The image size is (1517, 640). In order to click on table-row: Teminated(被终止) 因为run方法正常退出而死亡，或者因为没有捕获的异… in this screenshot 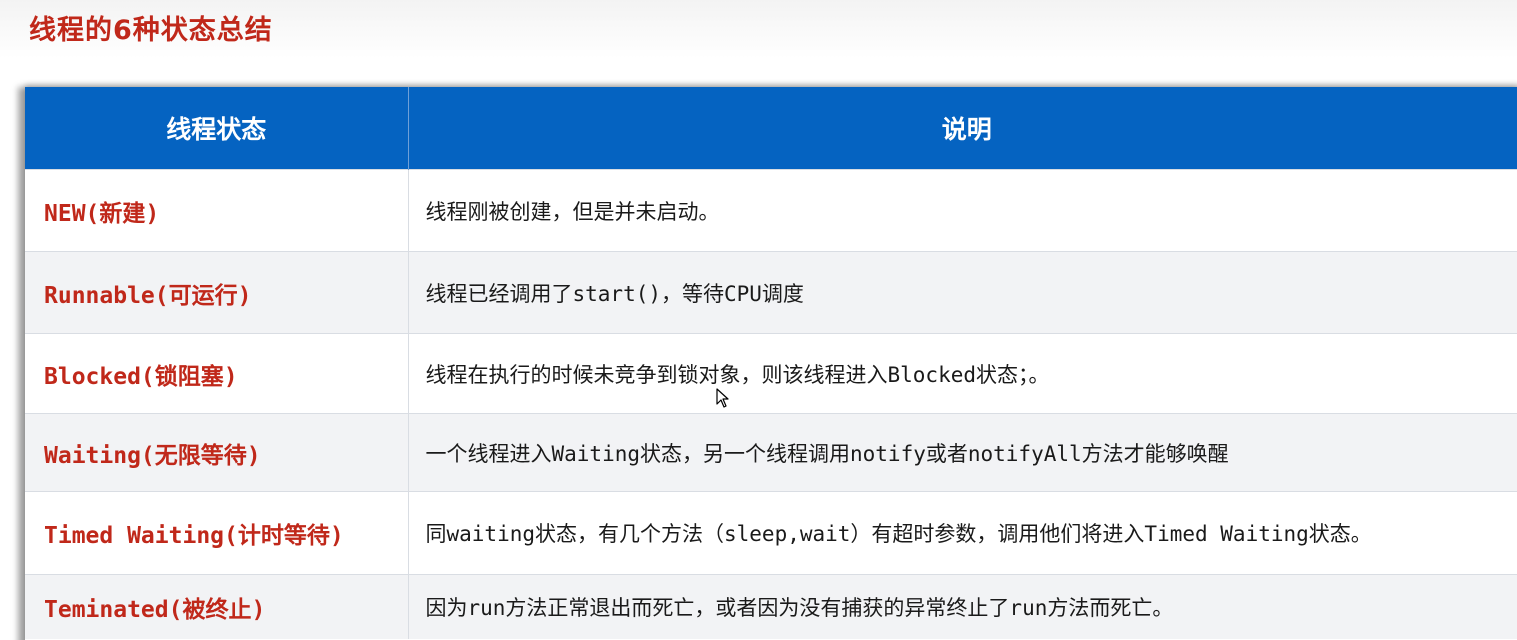, I will do `click(771, 606)`.